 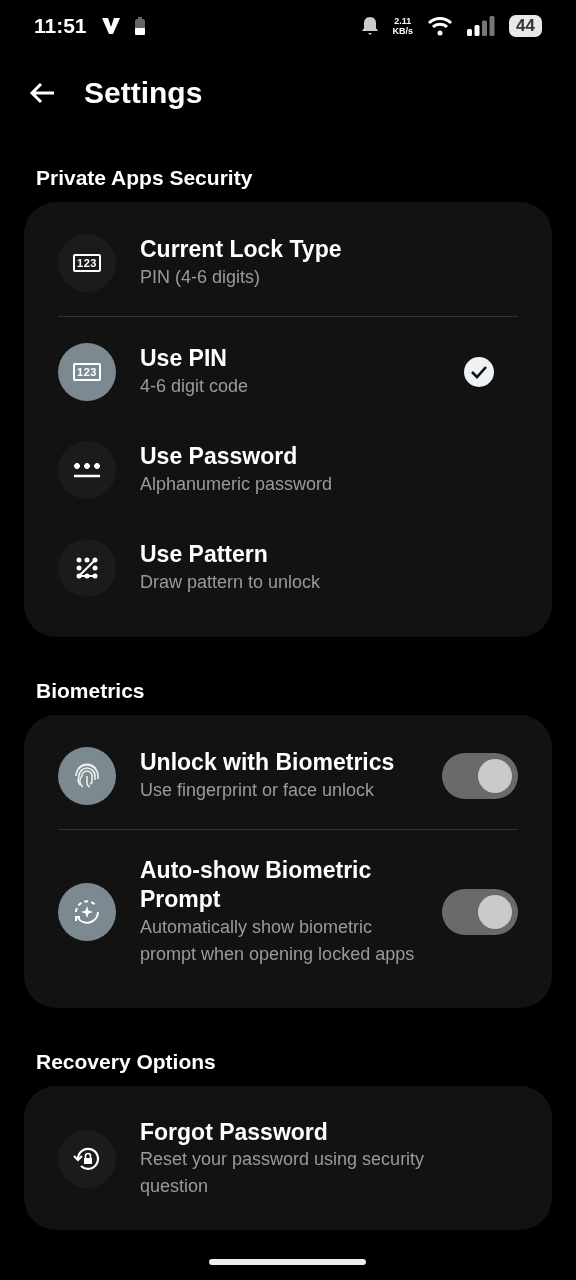 What do you see at coordinates (231, 582) in the screenshot?
I see `row-subtitle: Draw pattern to unlock` at bounding box center [231, 582].